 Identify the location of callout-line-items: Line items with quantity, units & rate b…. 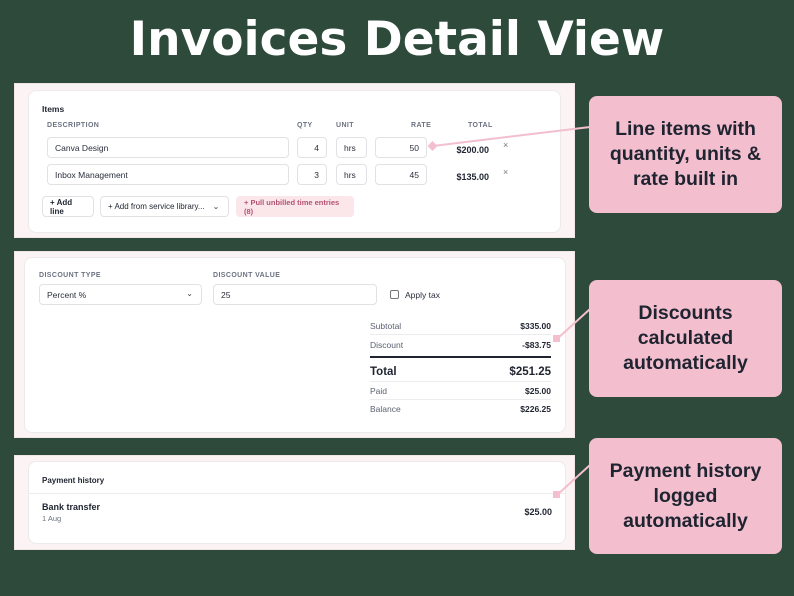
(685, 154).